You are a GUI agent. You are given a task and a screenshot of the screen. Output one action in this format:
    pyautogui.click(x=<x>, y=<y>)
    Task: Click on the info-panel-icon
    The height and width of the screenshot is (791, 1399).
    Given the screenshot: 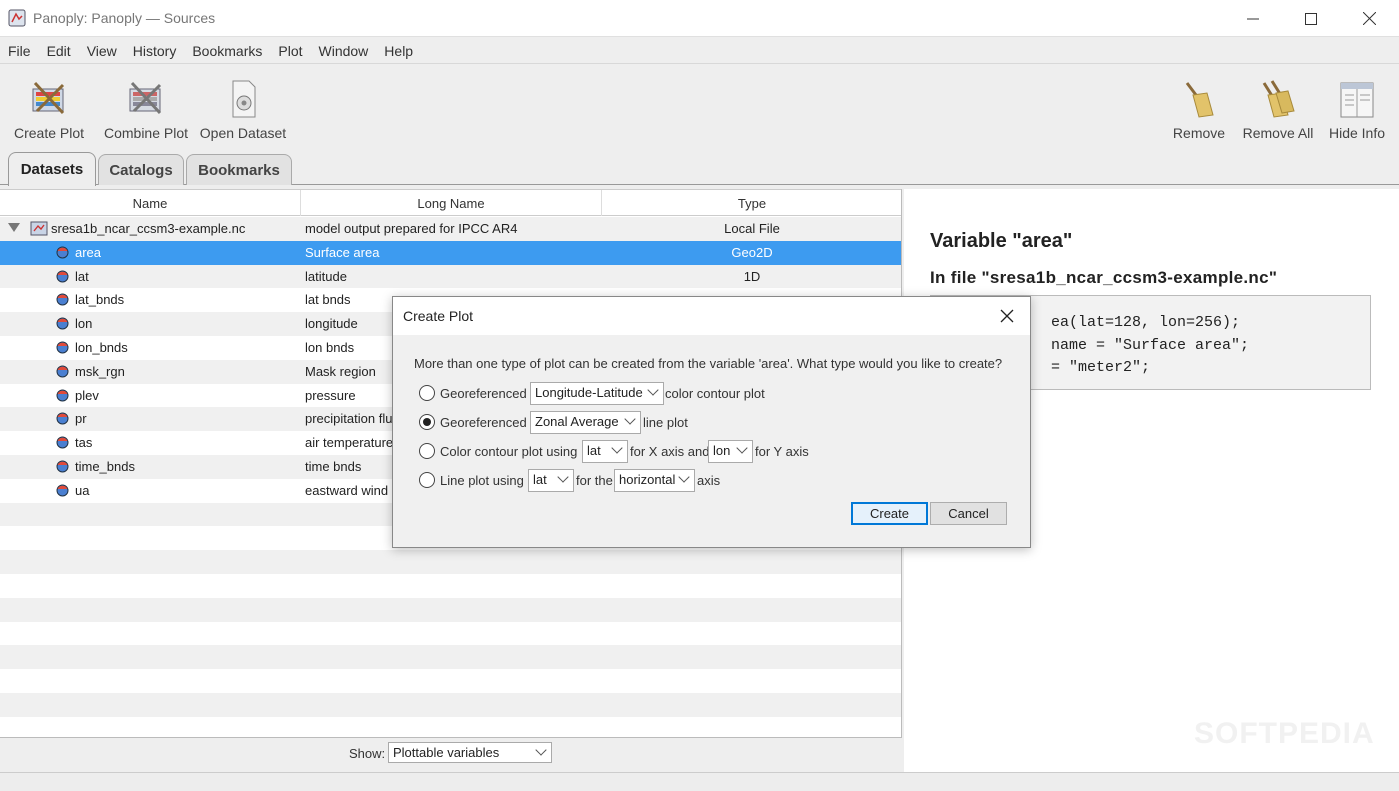 What is the action you would take?
    pyautogui.click(x=1357, y=100)
    